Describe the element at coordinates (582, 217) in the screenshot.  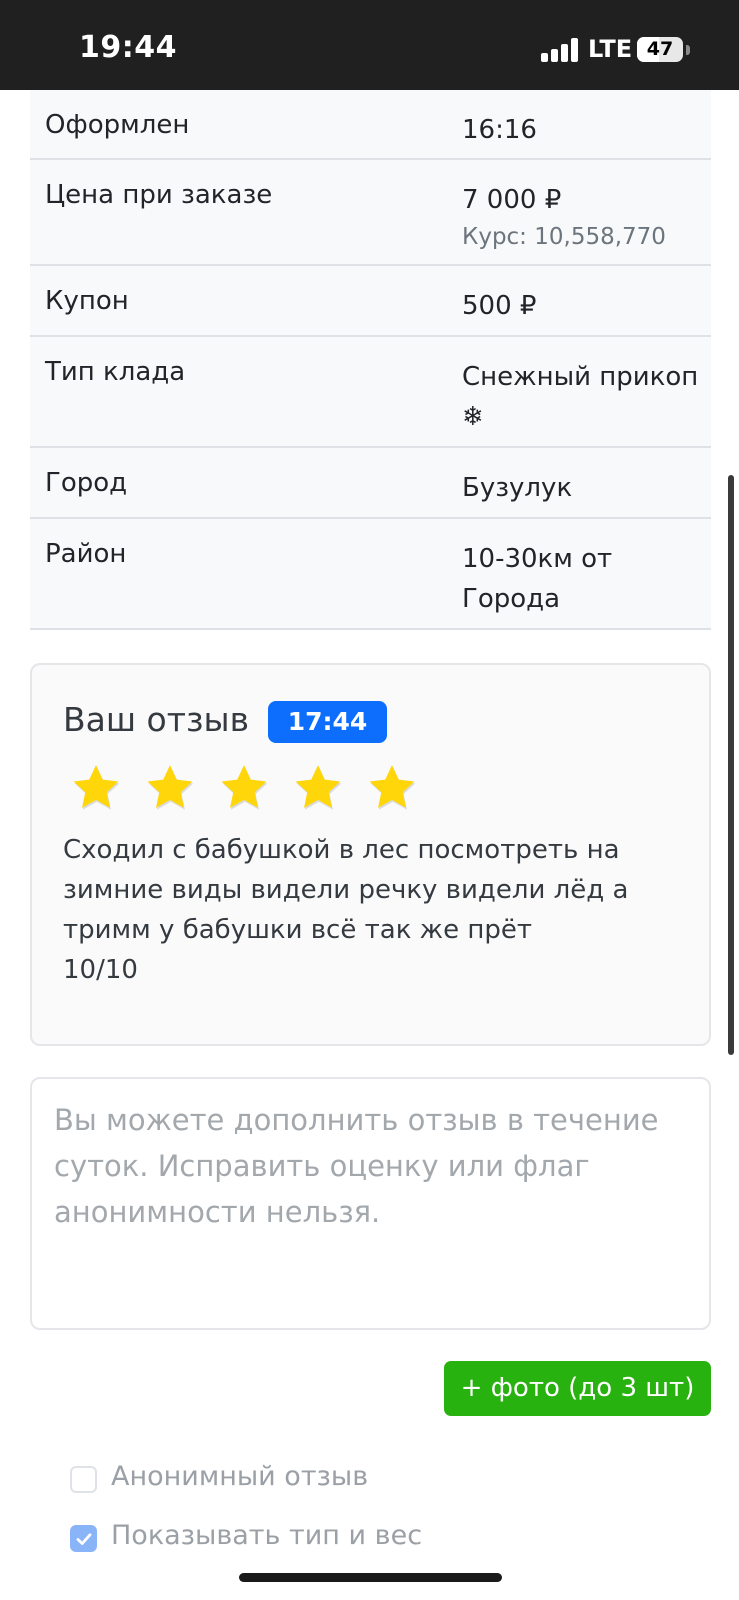
I see `detail-value-group: 7 000 ₽ Курс: 10,558,770` at that location.